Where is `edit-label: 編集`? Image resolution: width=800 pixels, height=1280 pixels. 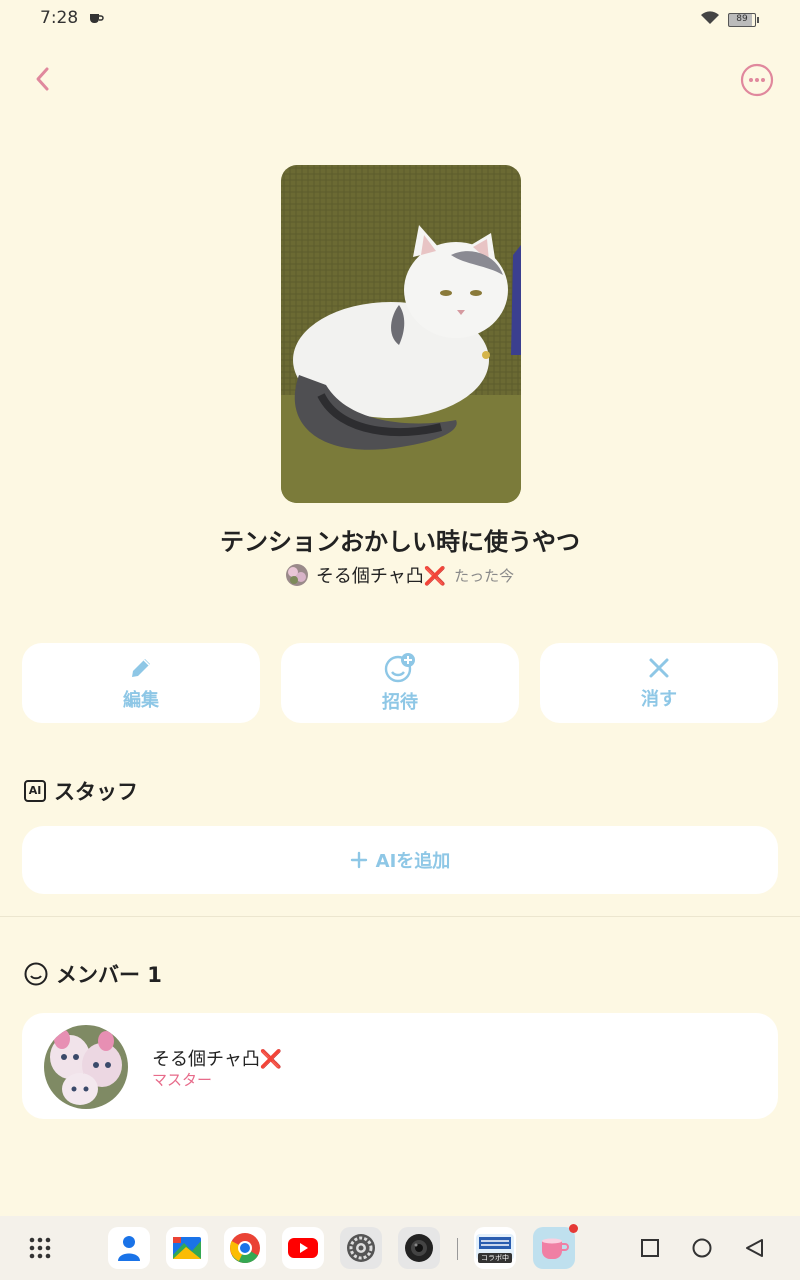
edit-label: 編集 is located at coordinates (141, 700).